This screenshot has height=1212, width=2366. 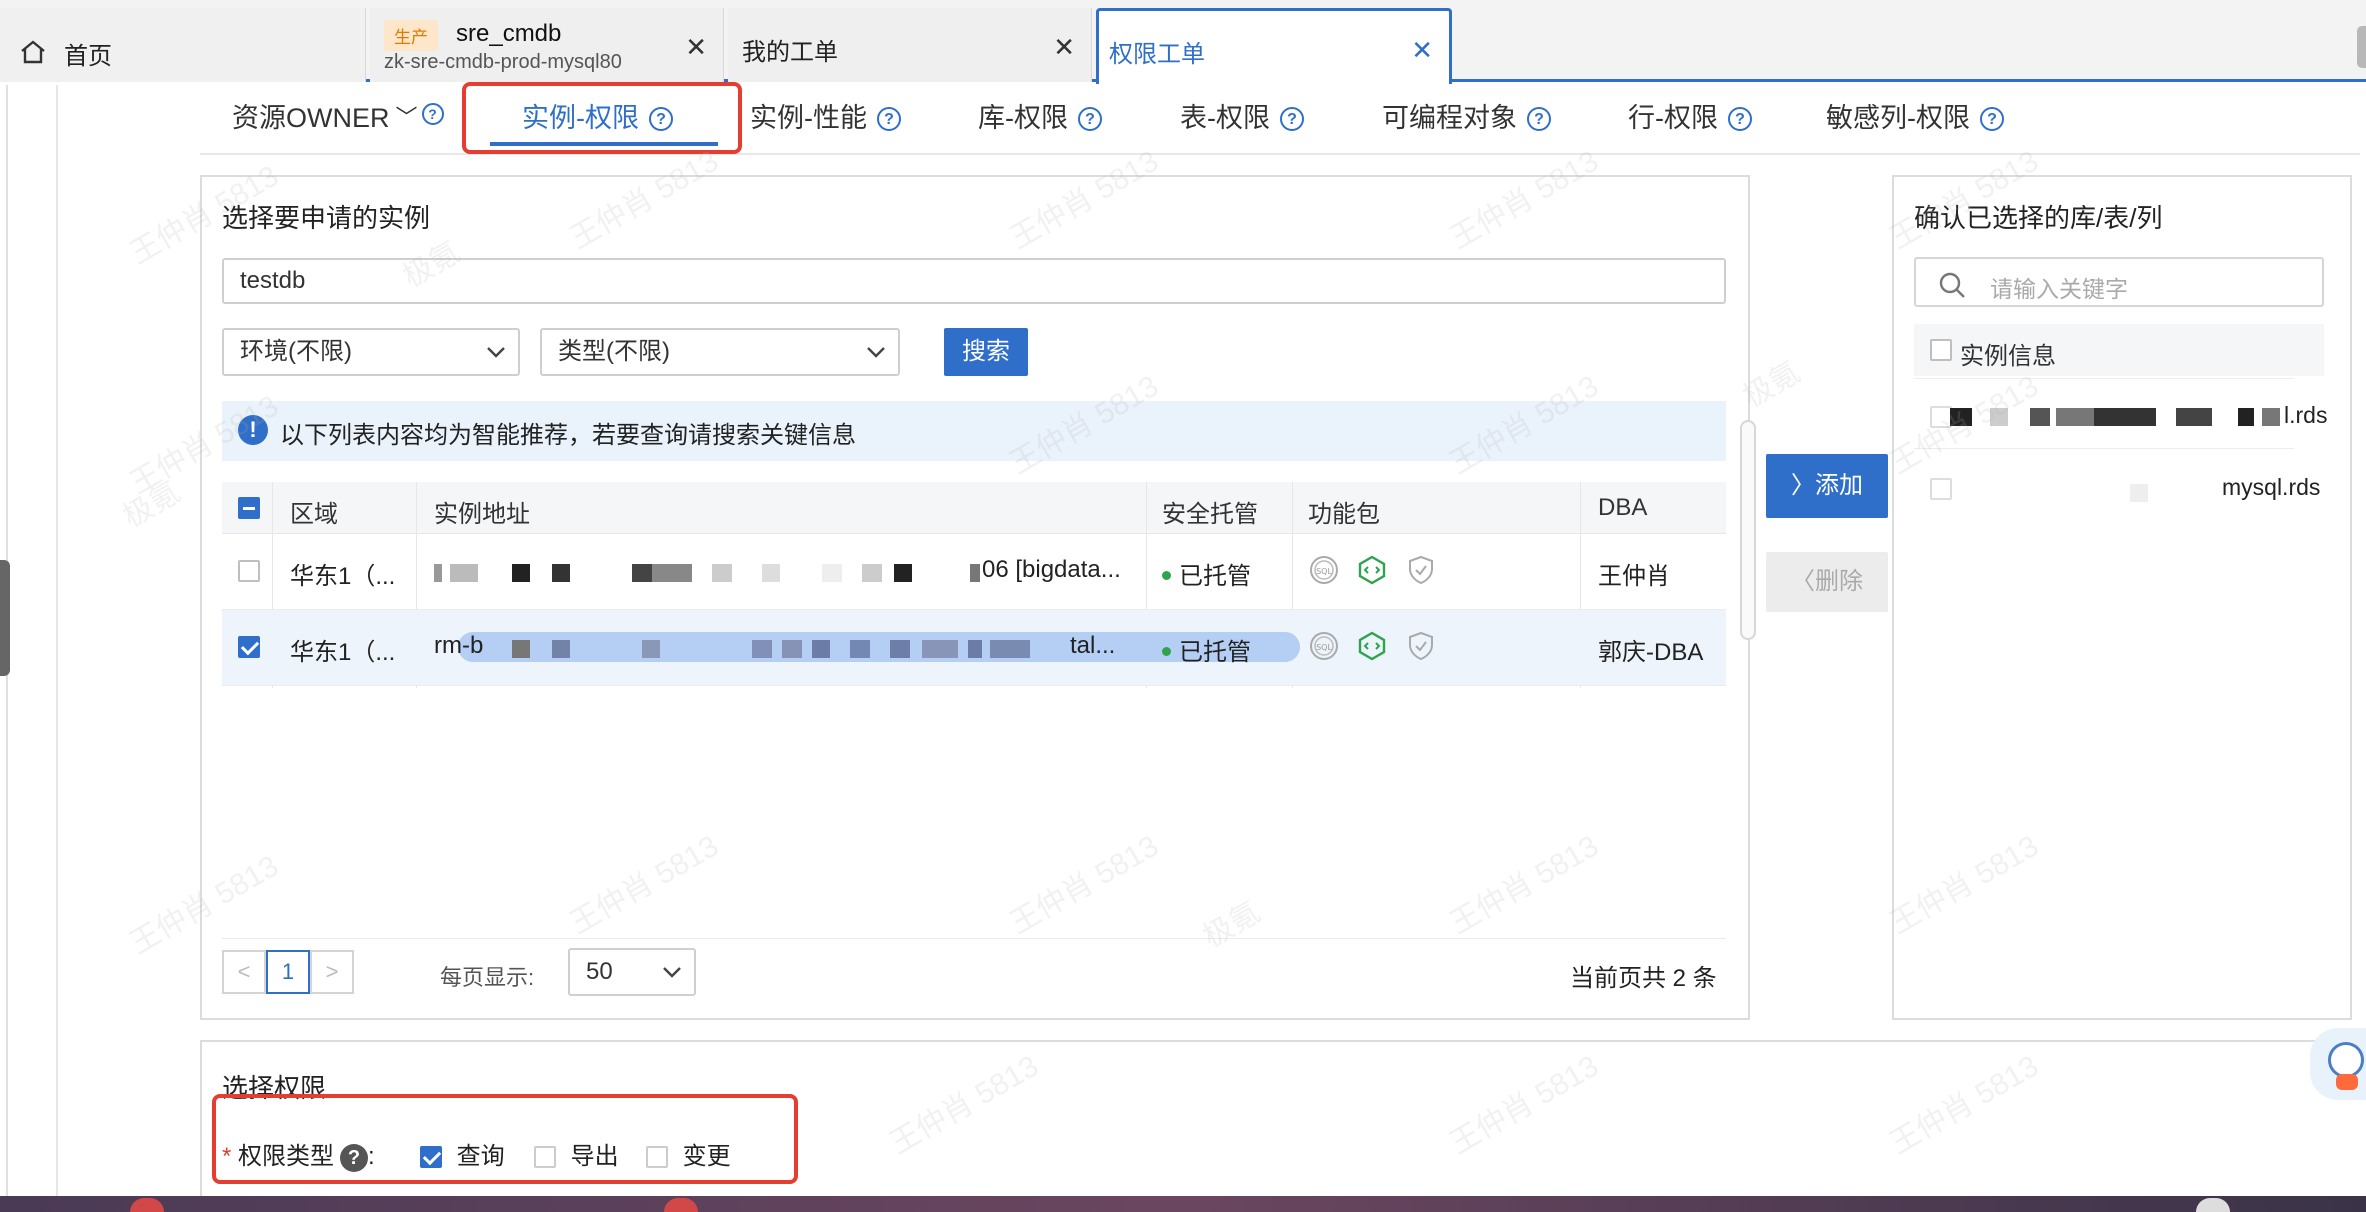 I want to click on tab-programmable-objects-label: 可编程对象, so click(x=1449, y=118).